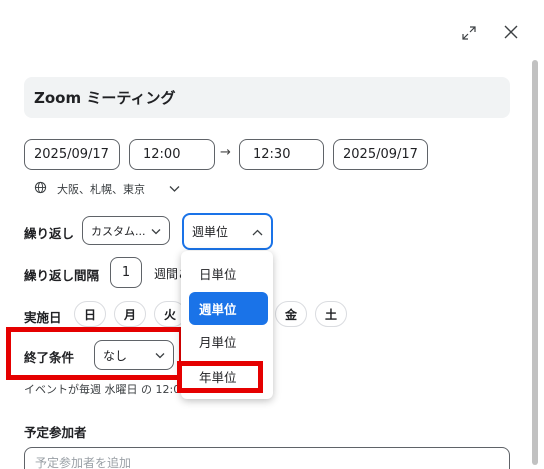 The height and width of the screenshot is (469, 544). I want to click on title-input: Zoom ミーティング, so click(267, 97).